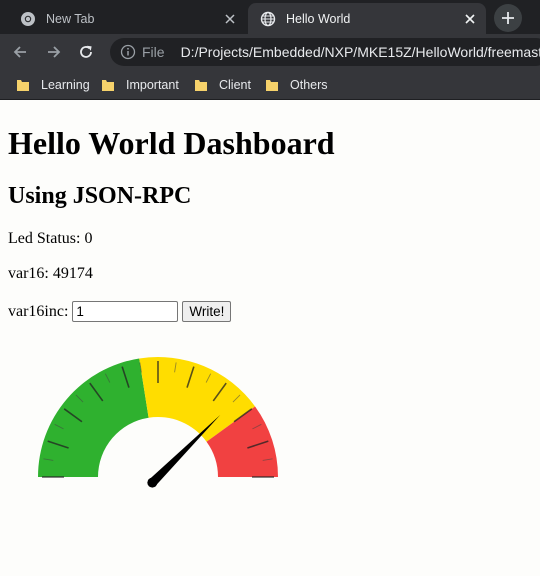 The width and height of the screenshot is (540, 576). I want to click on new-tab-button, so click(508, 18).